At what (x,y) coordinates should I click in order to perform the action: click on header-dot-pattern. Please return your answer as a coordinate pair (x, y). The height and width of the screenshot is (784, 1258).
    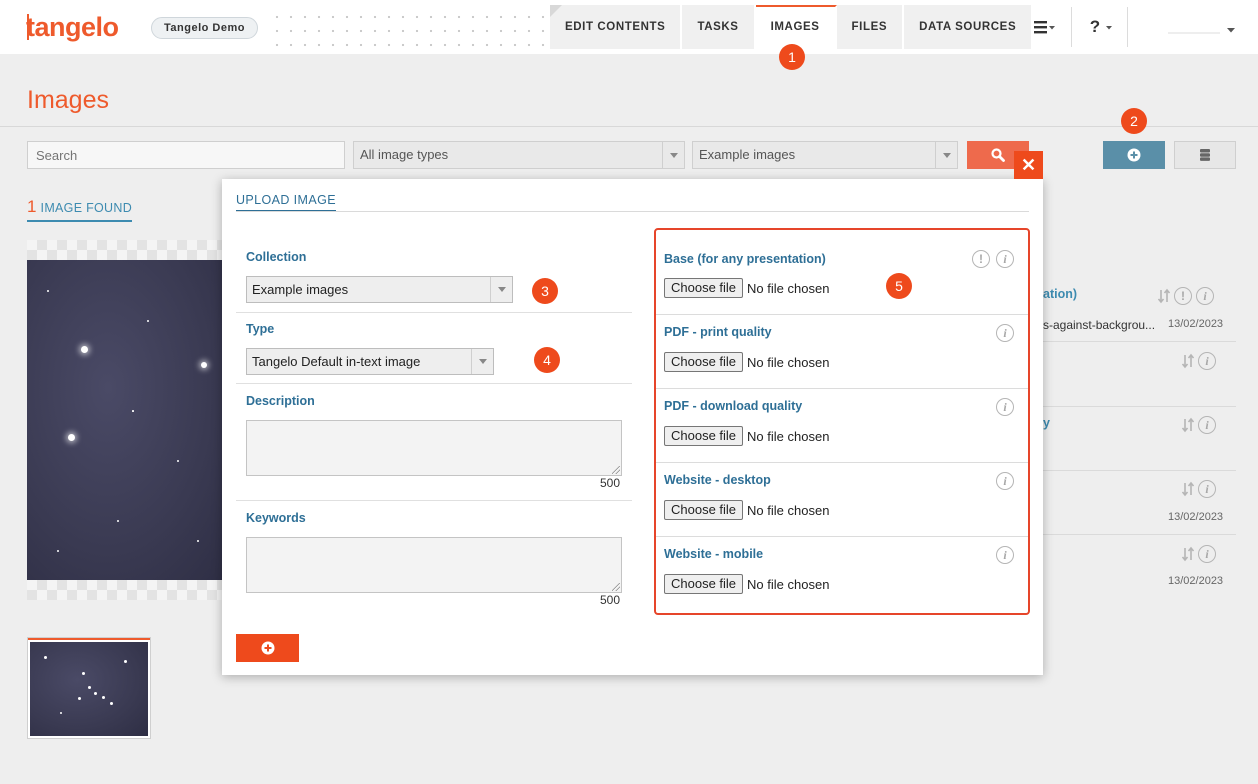
    Looking at the image, I should click on (410, 30).